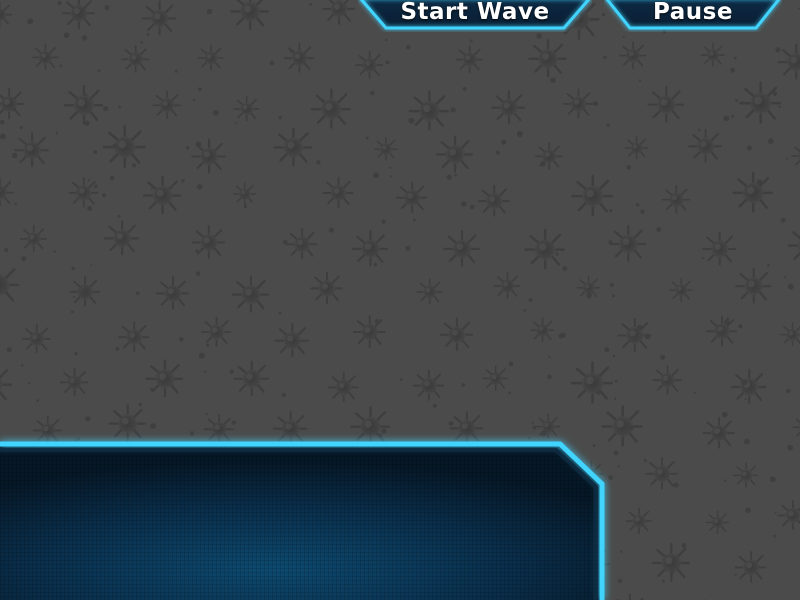  I want to click on start-wave-label: Start Wave, so click(475, 12).